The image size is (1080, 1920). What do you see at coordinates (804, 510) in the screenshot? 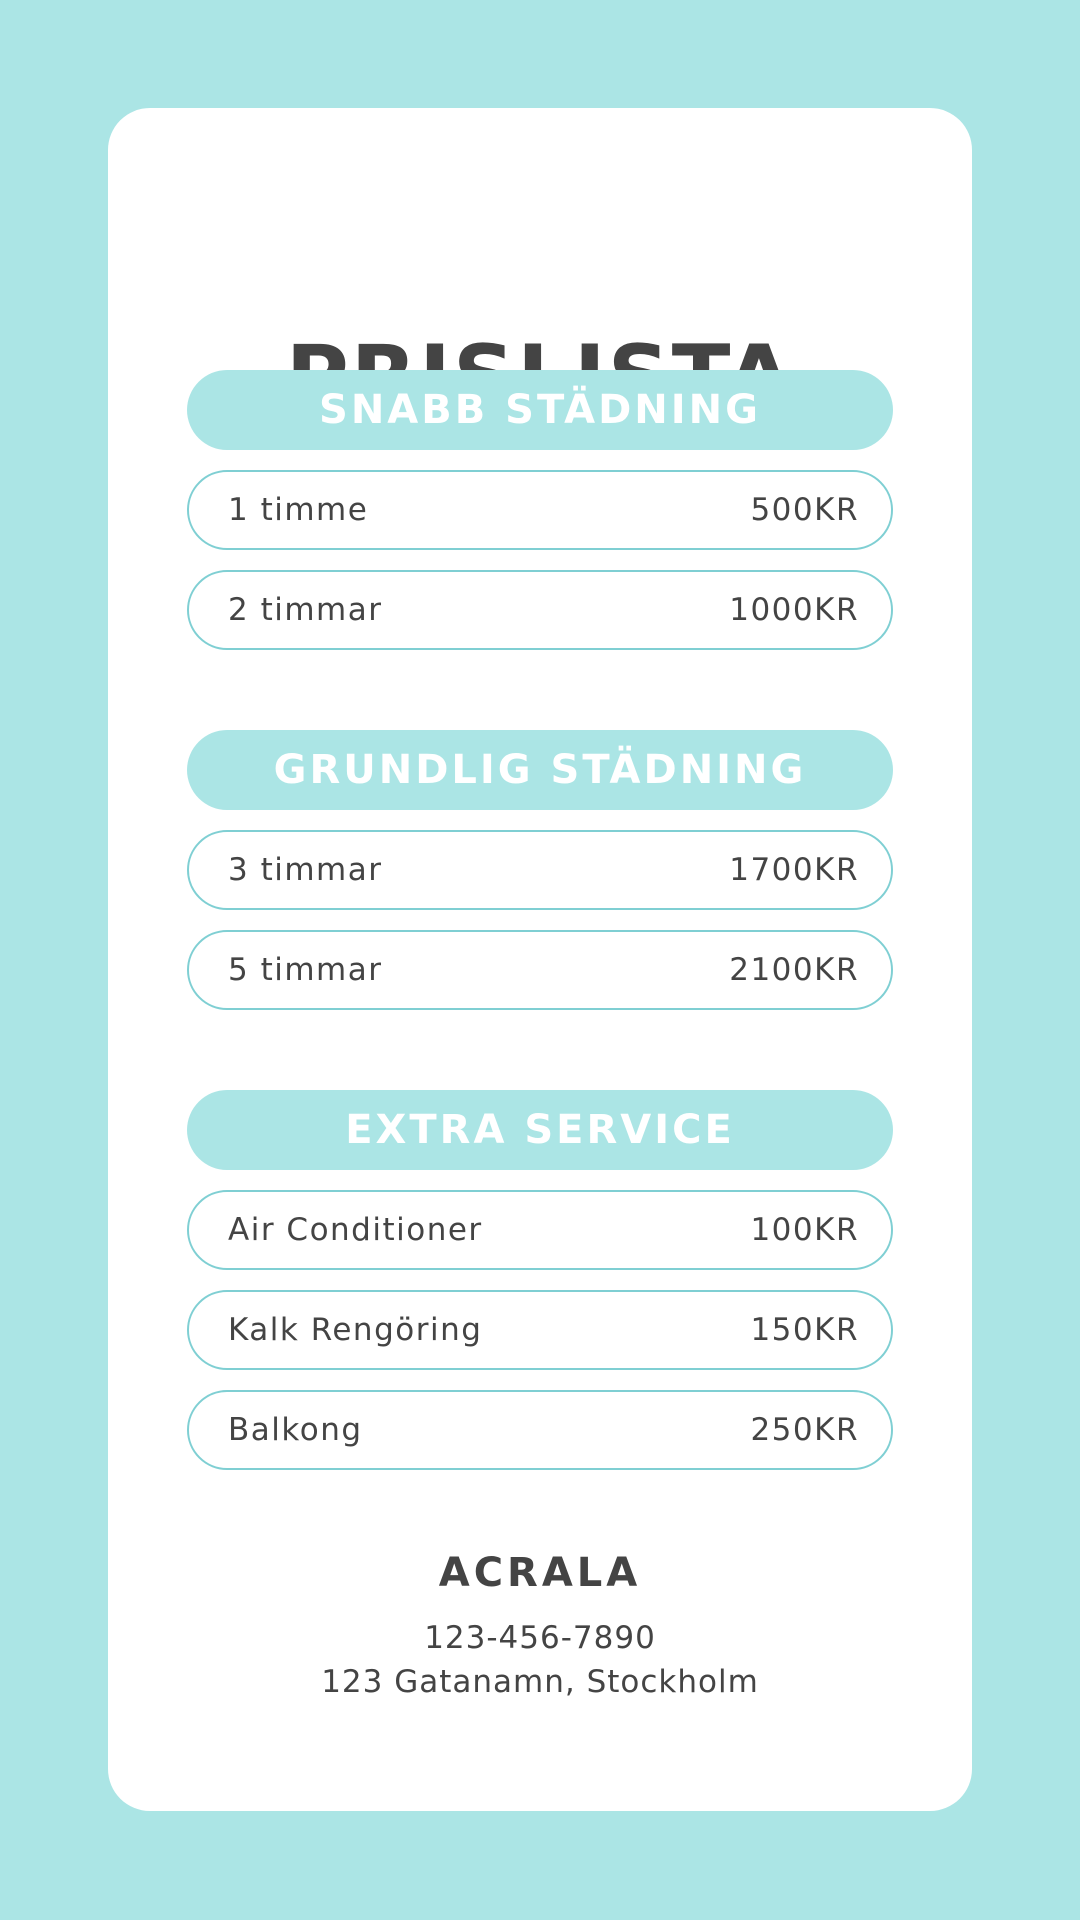
I see `service-price: 500KR` at bounding box center [804, 510].